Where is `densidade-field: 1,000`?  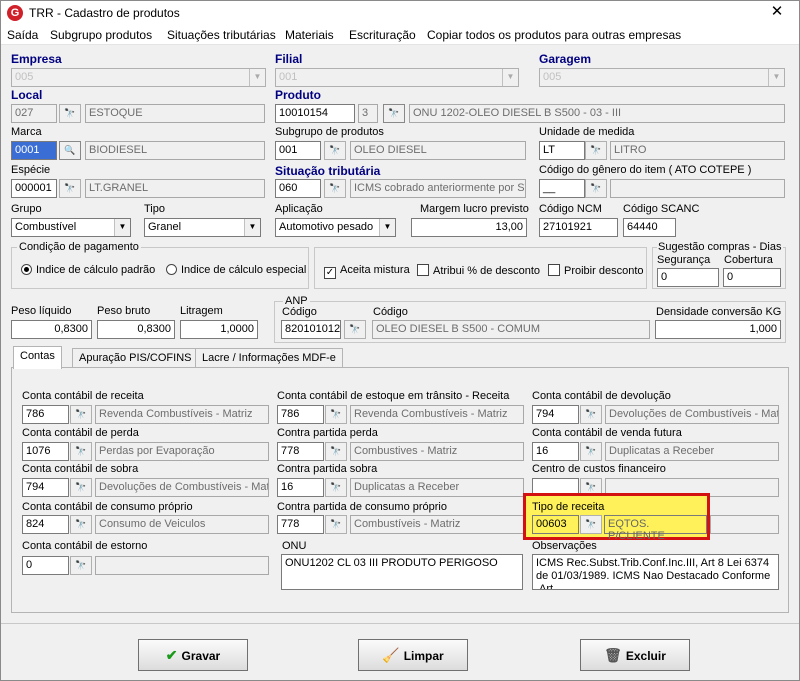
densidade-field: 1,000 is located at coordinates (718, 329).